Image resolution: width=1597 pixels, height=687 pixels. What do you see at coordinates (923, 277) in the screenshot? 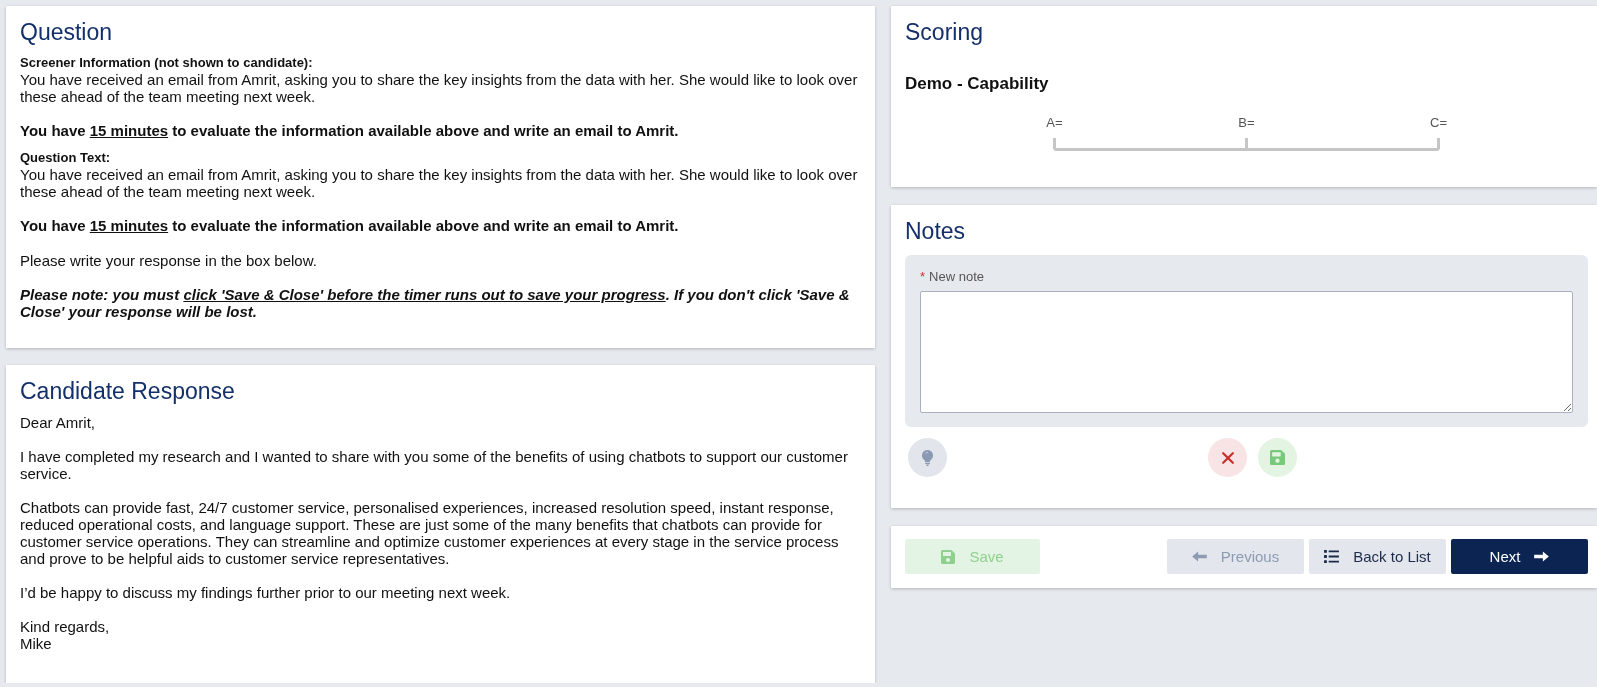
I see `required-mark: *` at bounding box center [923, 277].